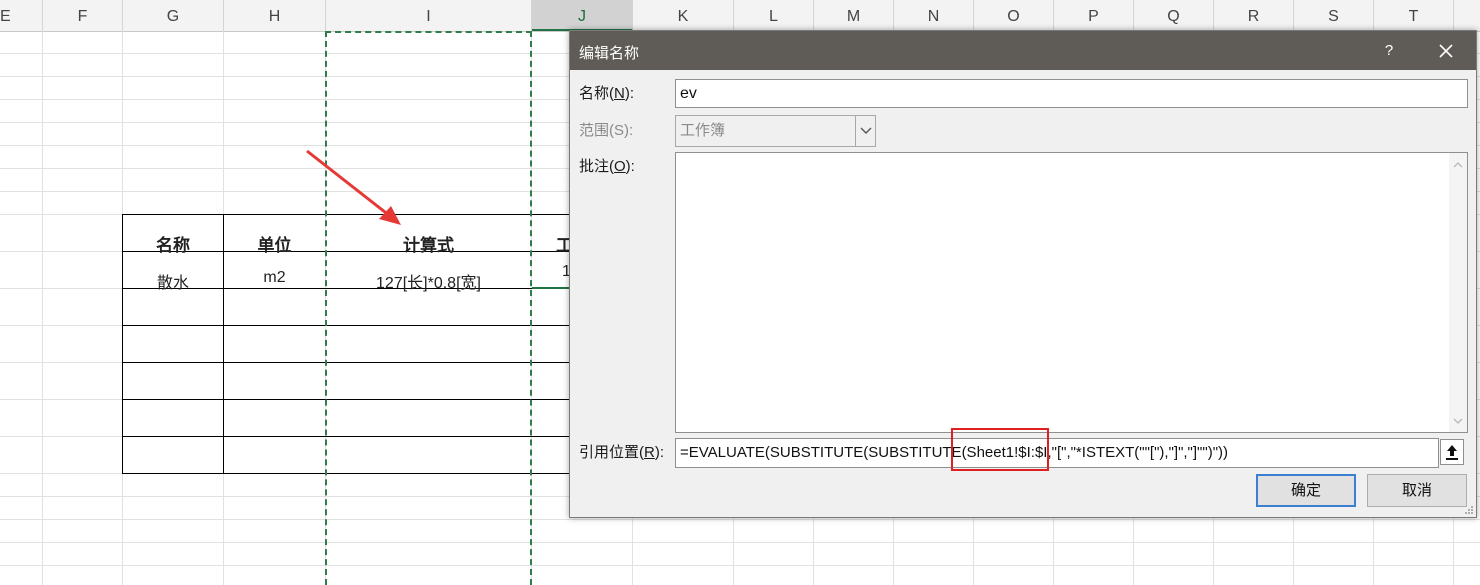 The image size is (1480, 585). Describe the element at coordinates (1458, 164) in the screenshot. I see `scroll-up-icon` at that location.